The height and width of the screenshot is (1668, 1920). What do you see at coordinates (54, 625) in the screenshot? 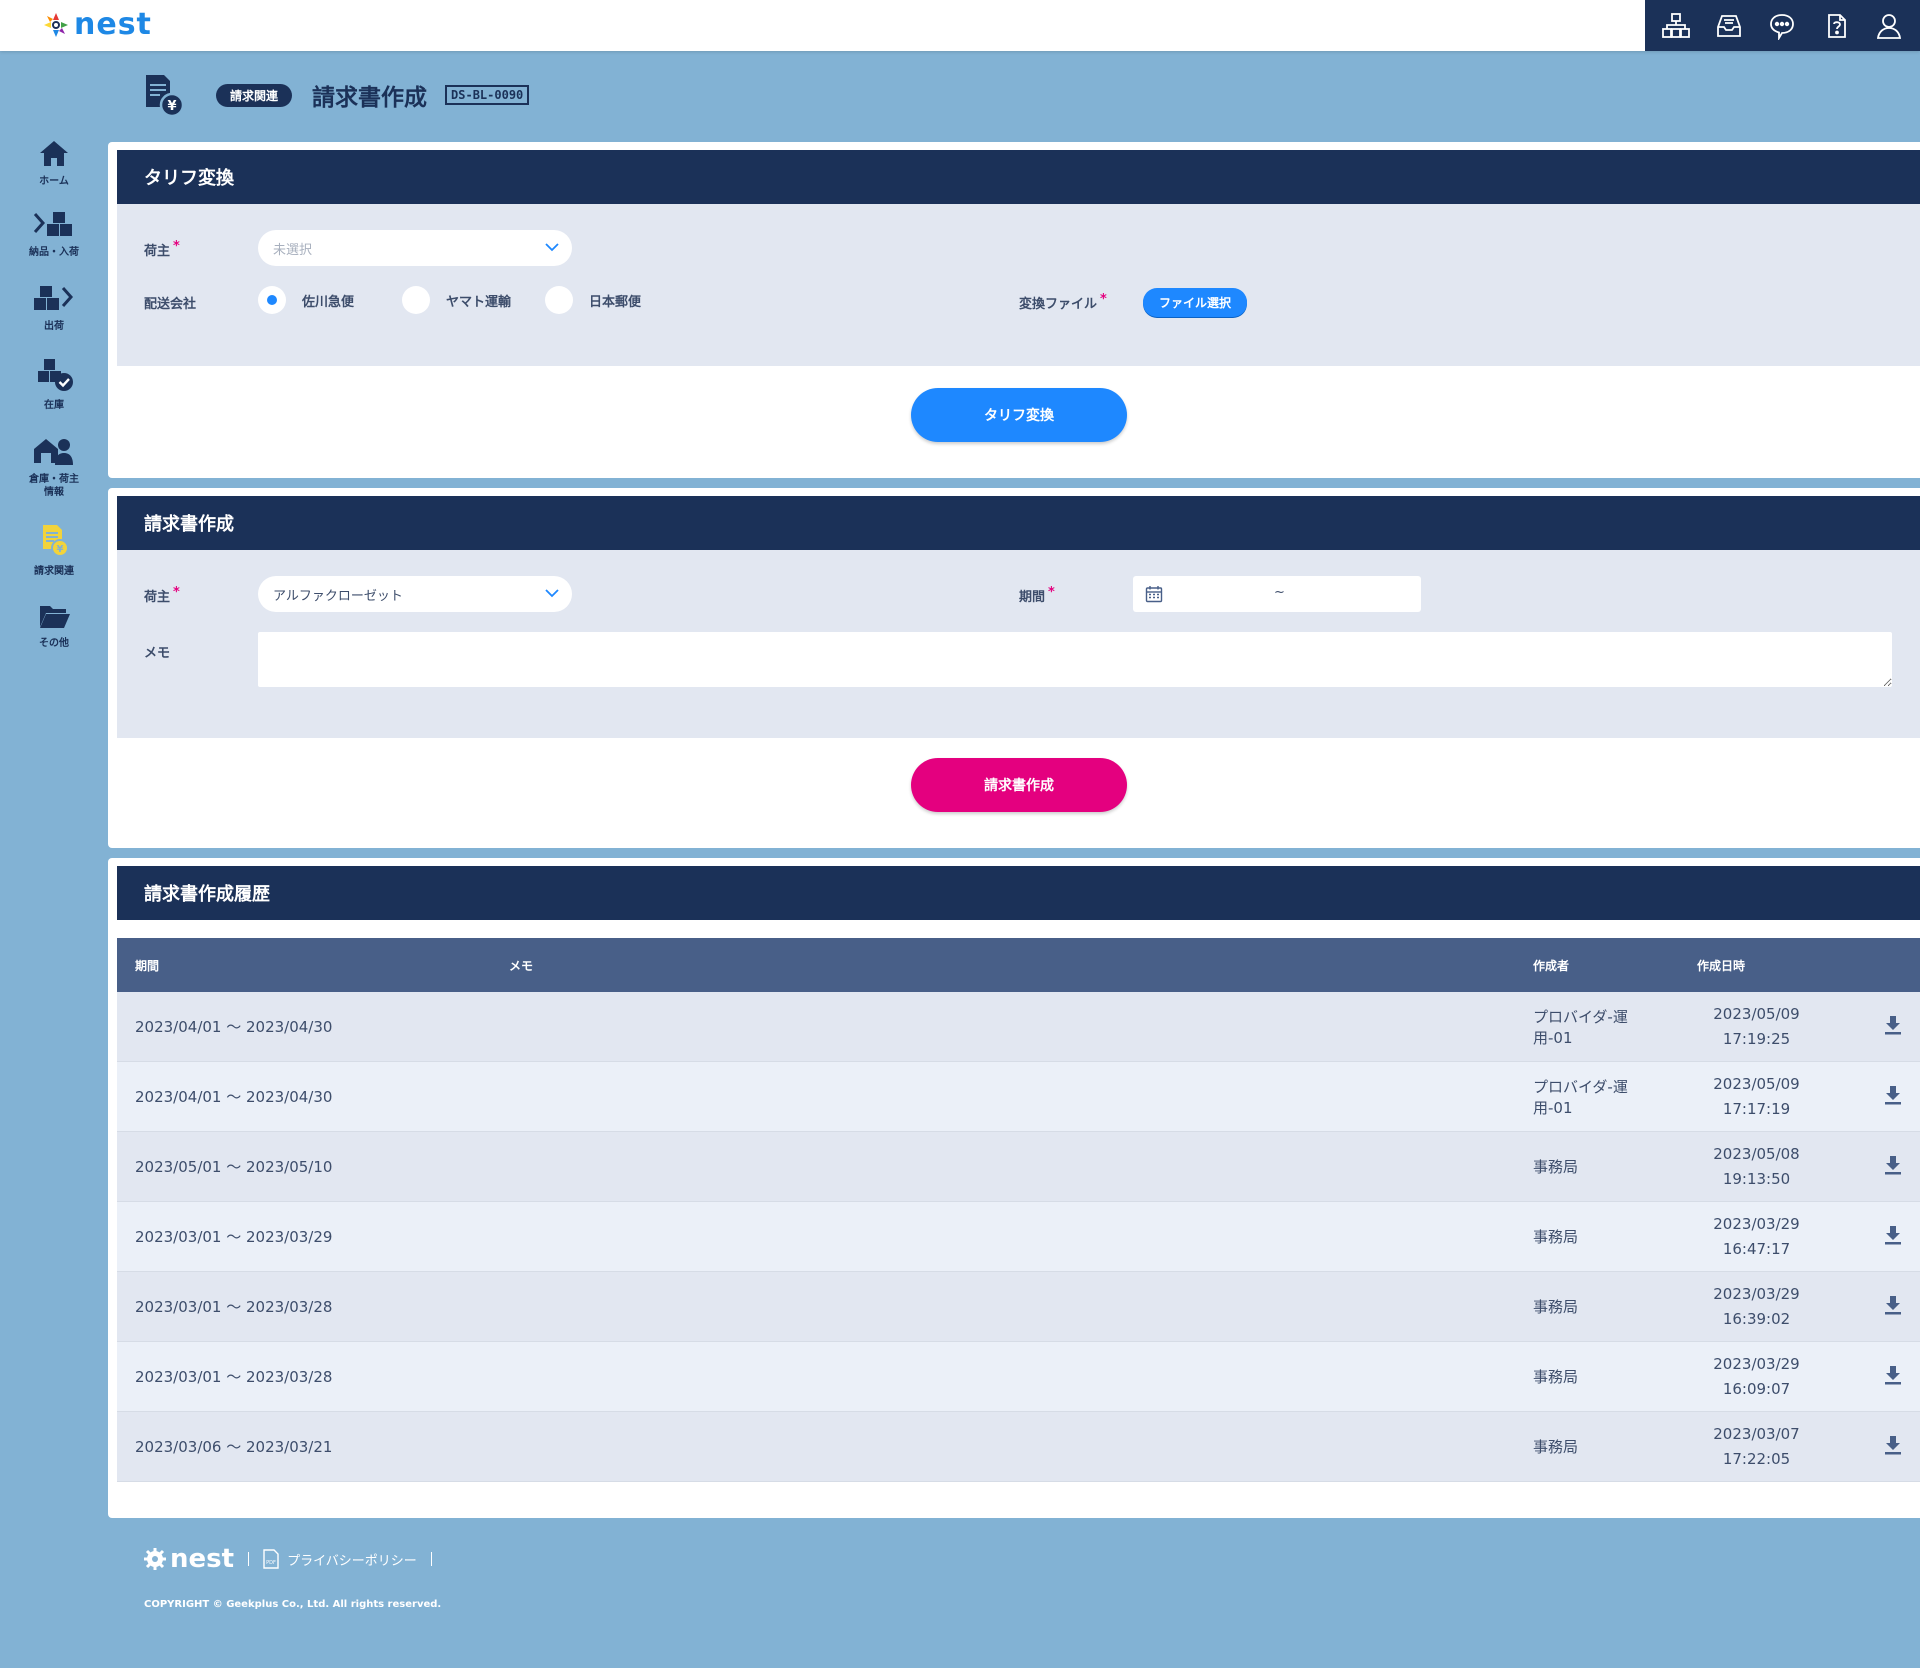
I see `sidebar-item-other: その他` at bounding box center [54, 625].